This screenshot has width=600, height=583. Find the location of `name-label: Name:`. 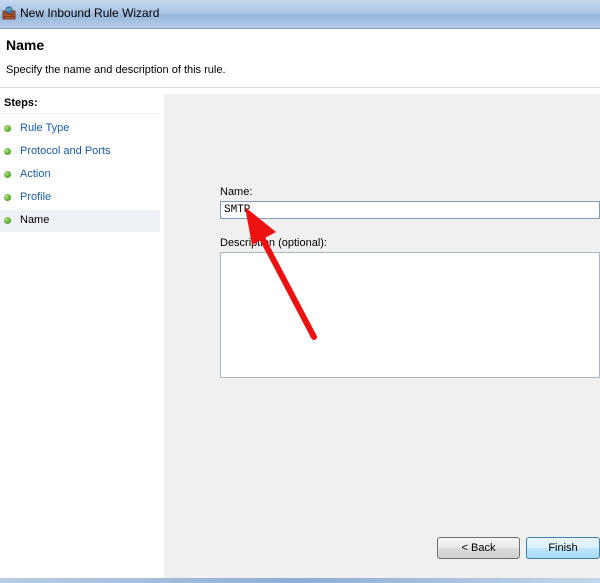

name-label: Name: is located at coordinates (236, 192).